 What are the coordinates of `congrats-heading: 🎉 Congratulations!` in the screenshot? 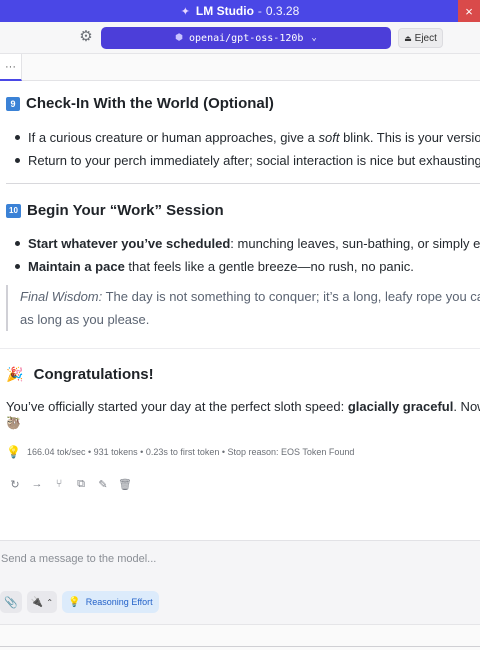 It's located at (80, 374).